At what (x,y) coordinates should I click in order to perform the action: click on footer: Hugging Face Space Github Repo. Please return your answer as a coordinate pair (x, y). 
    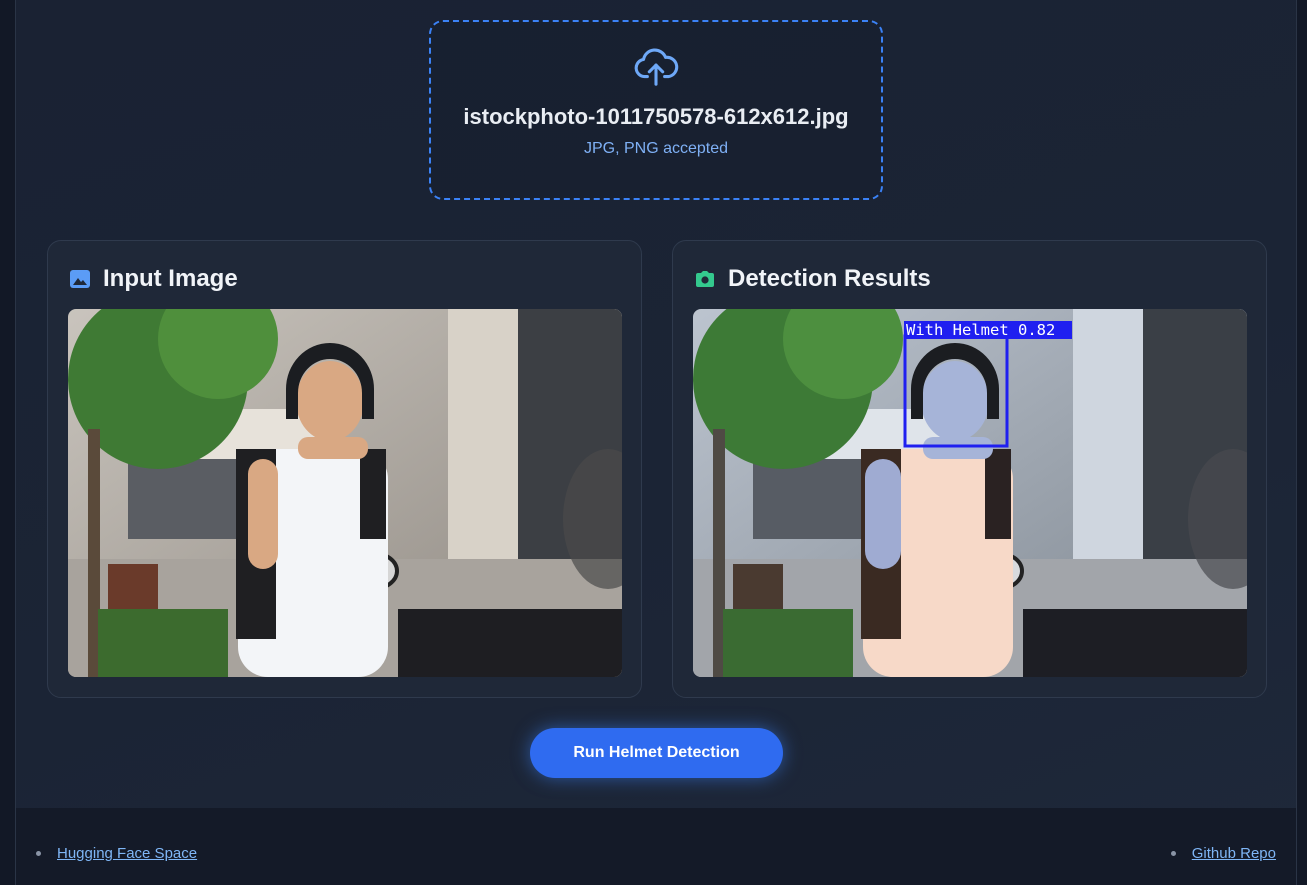
    Looking at the image, I should click on (656, 846).